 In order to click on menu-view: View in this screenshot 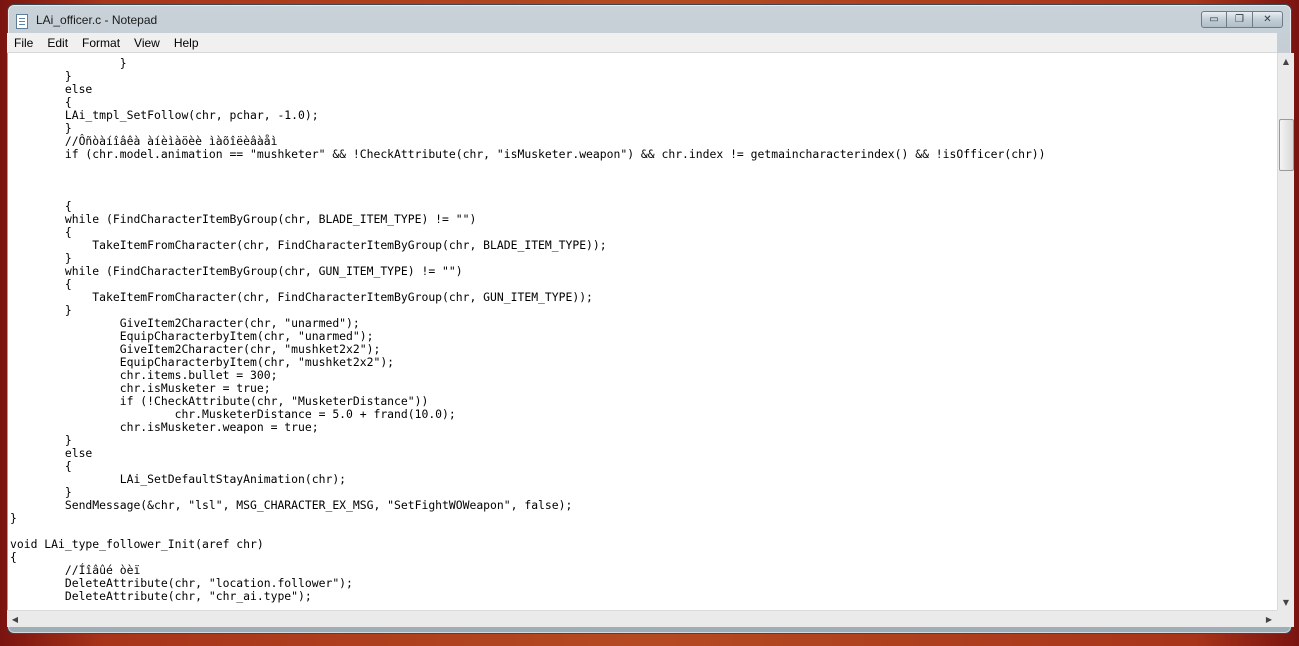, I will do `click(147, 43)`.